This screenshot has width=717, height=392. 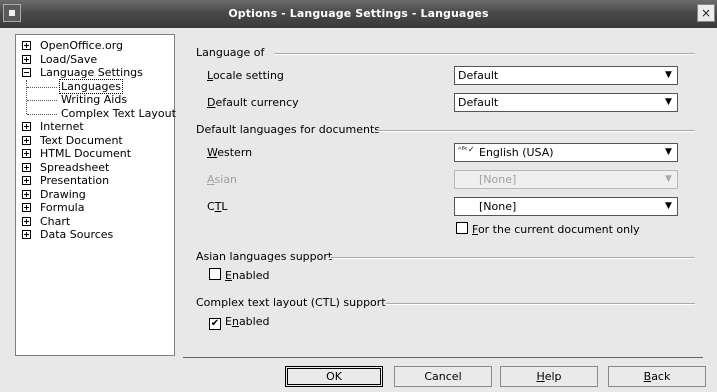 What do you see at coordinates (253, 102) in the screenshot?
I see `default-currency-label: Default currency` at bounding box center [253, 102].